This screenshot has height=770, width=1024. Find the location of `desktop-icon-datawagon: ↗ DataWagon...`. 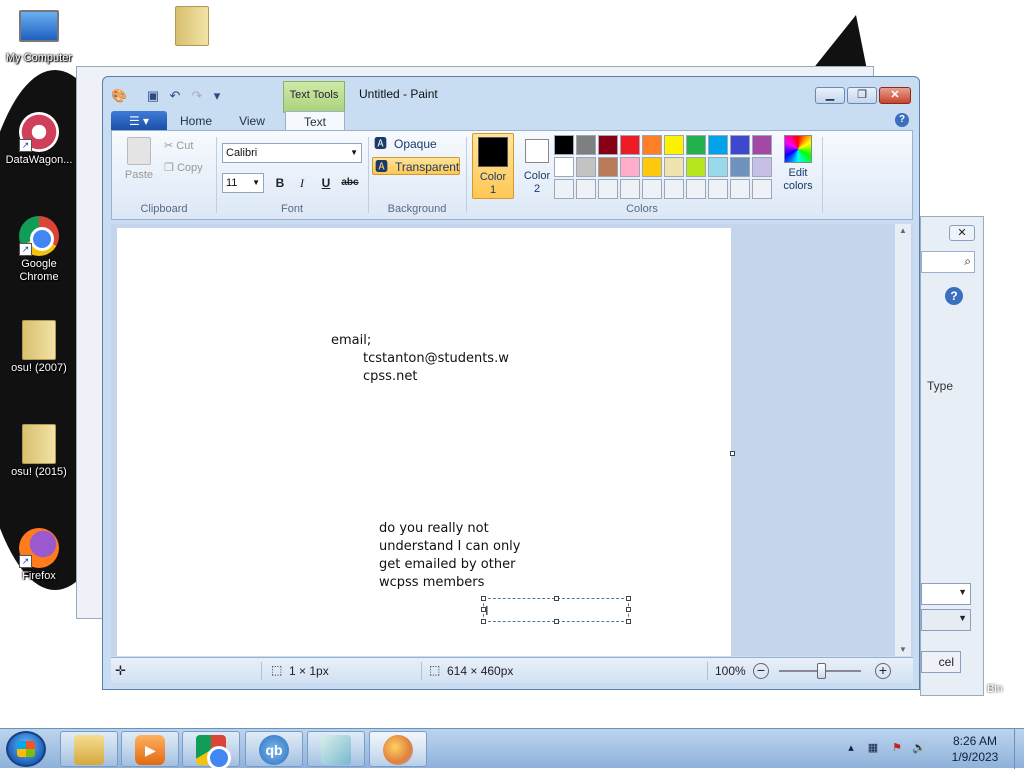

desktop-icon-datawagon: ↗ DataWagon... is located at coordinates (39, 139).